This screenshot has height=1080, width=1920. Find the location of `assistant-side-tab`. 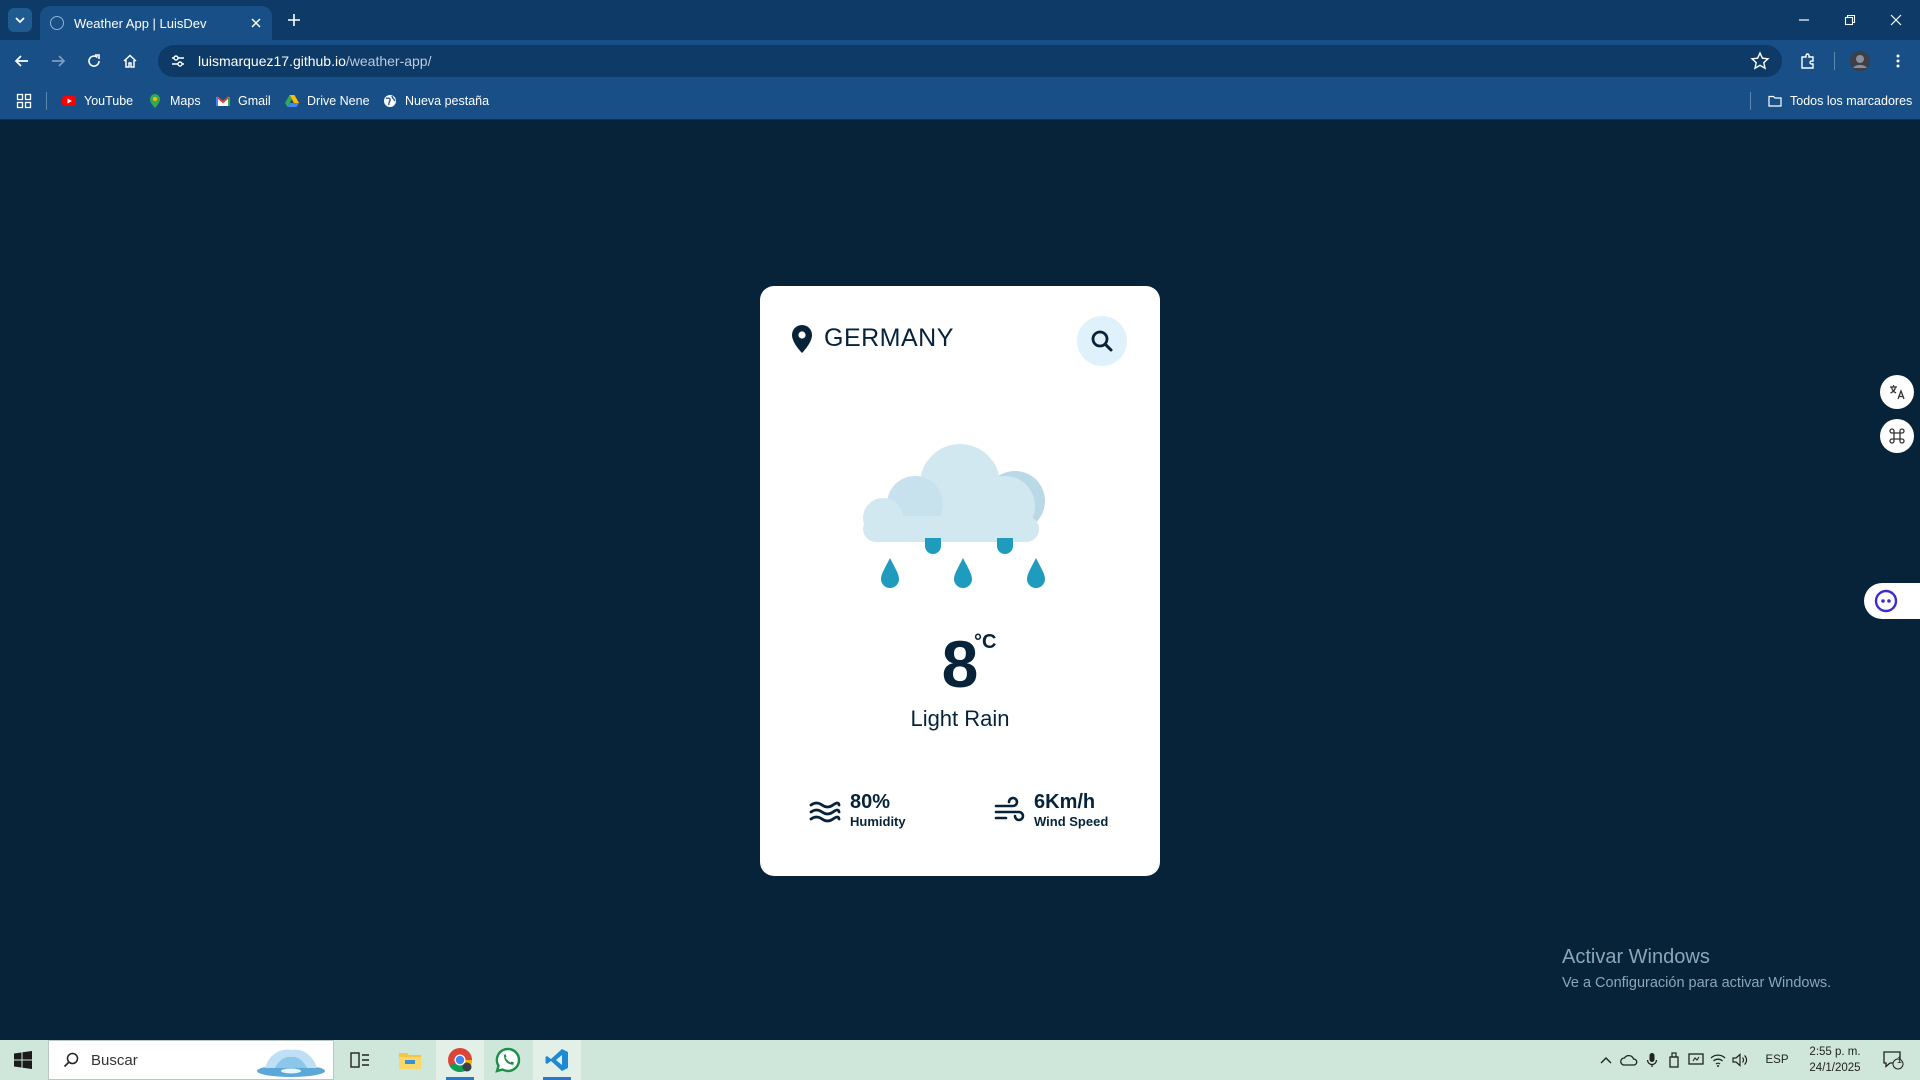

assistant-side-tab is located at coordinates (1892, 601).